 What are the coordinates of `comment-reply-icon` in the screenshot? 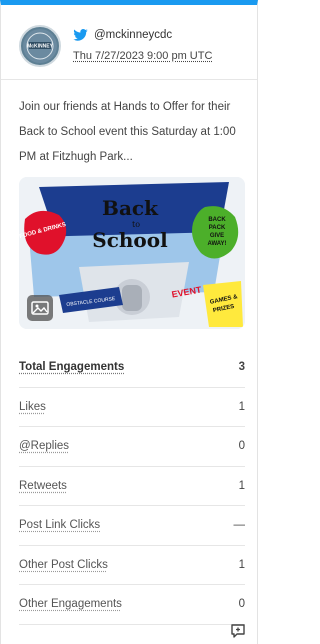 It's located at (238, 631).